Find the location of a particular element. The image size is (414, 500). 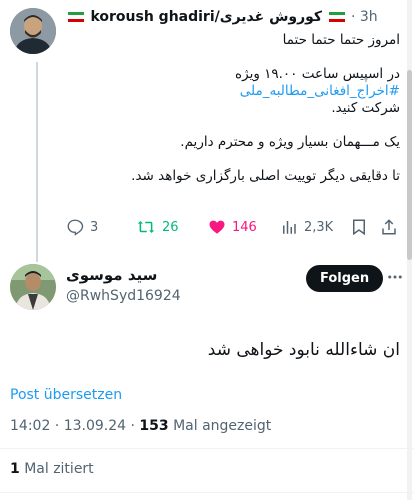

share-button is located at coordinates (389, 229).